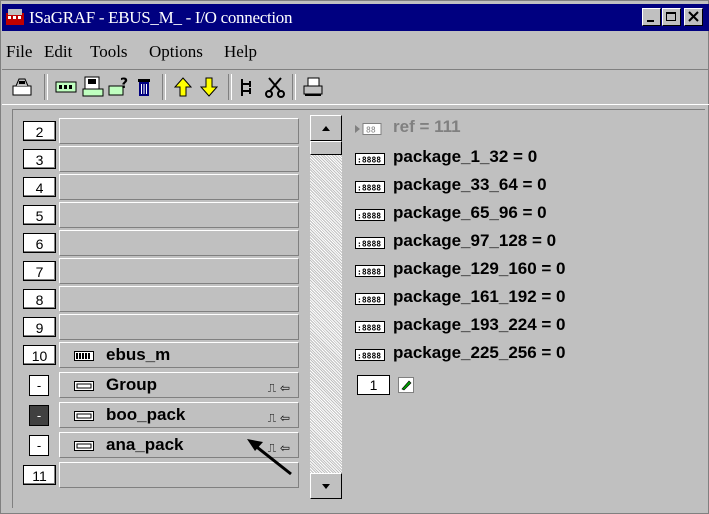 This screenshot has height=514, width=709. Describe the element at coordinates (39, 355) in the screenshot. I see `slot-number: 10` at that location.